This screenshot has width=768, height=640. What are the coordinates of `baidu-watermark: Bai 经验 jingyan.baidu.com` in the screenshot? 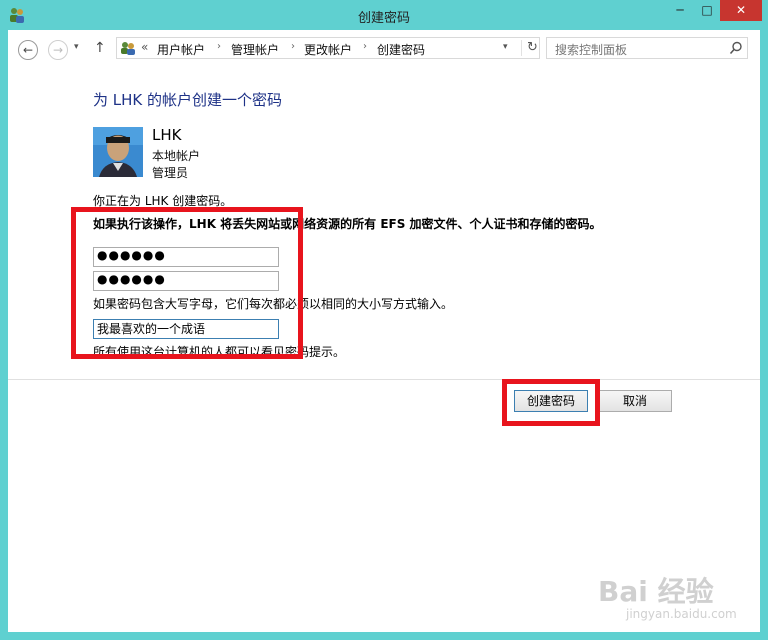 It's located at (668, 600).